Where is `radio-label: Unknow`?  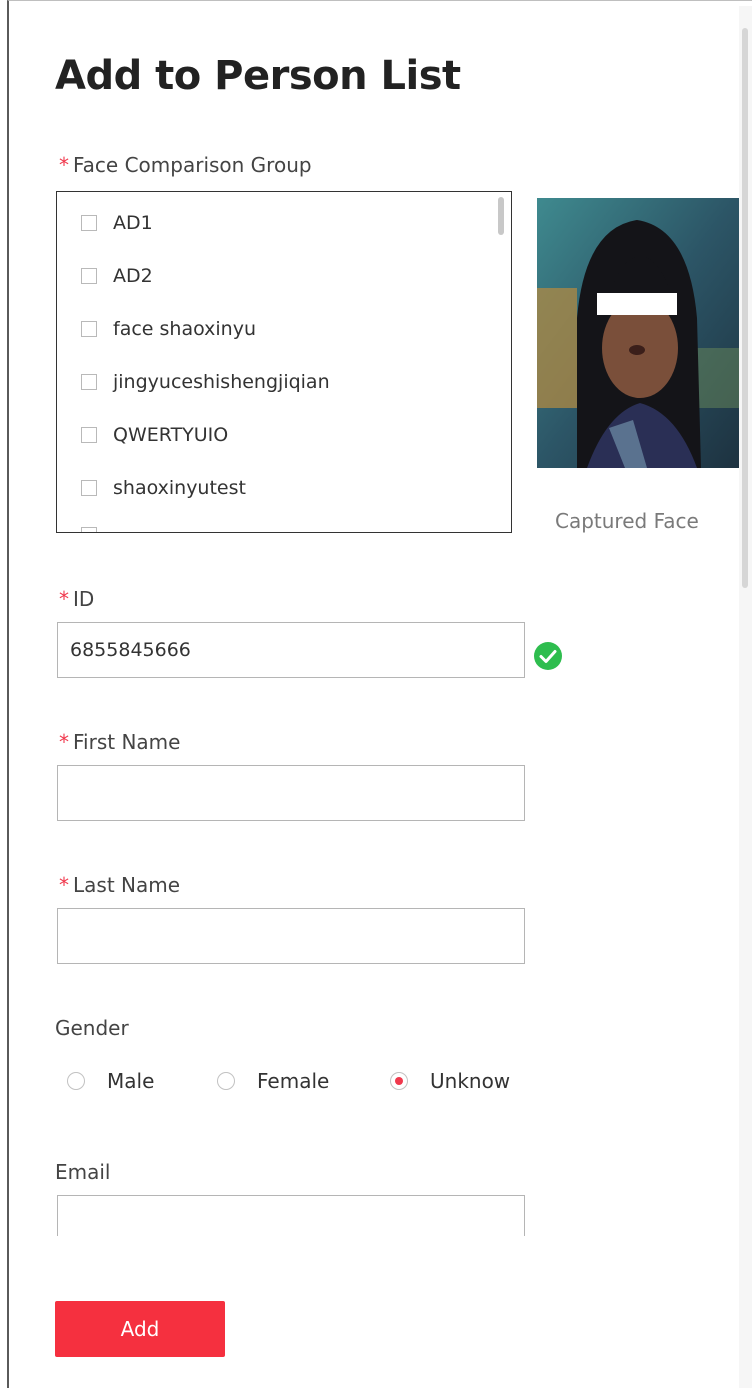
radio-label: Unknow is located at coordinates (470, 1081).